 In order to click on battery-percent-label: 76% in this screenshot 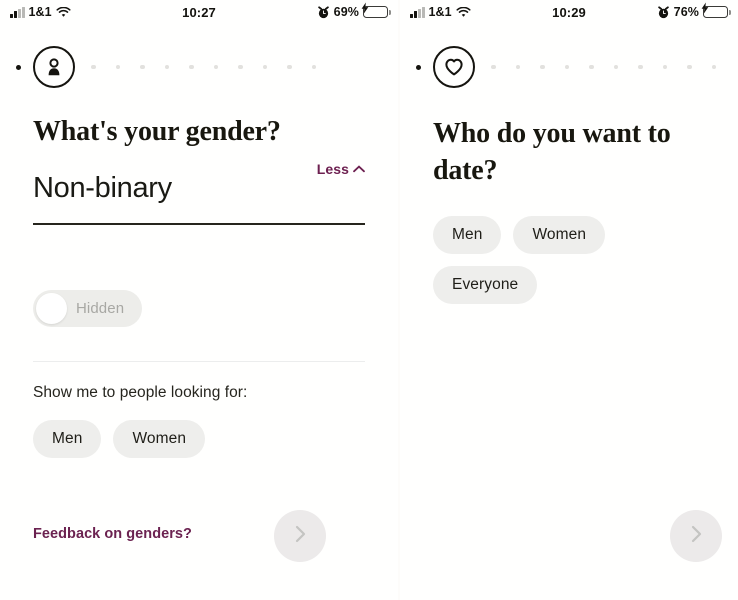, I will do `click(686, 12)`.